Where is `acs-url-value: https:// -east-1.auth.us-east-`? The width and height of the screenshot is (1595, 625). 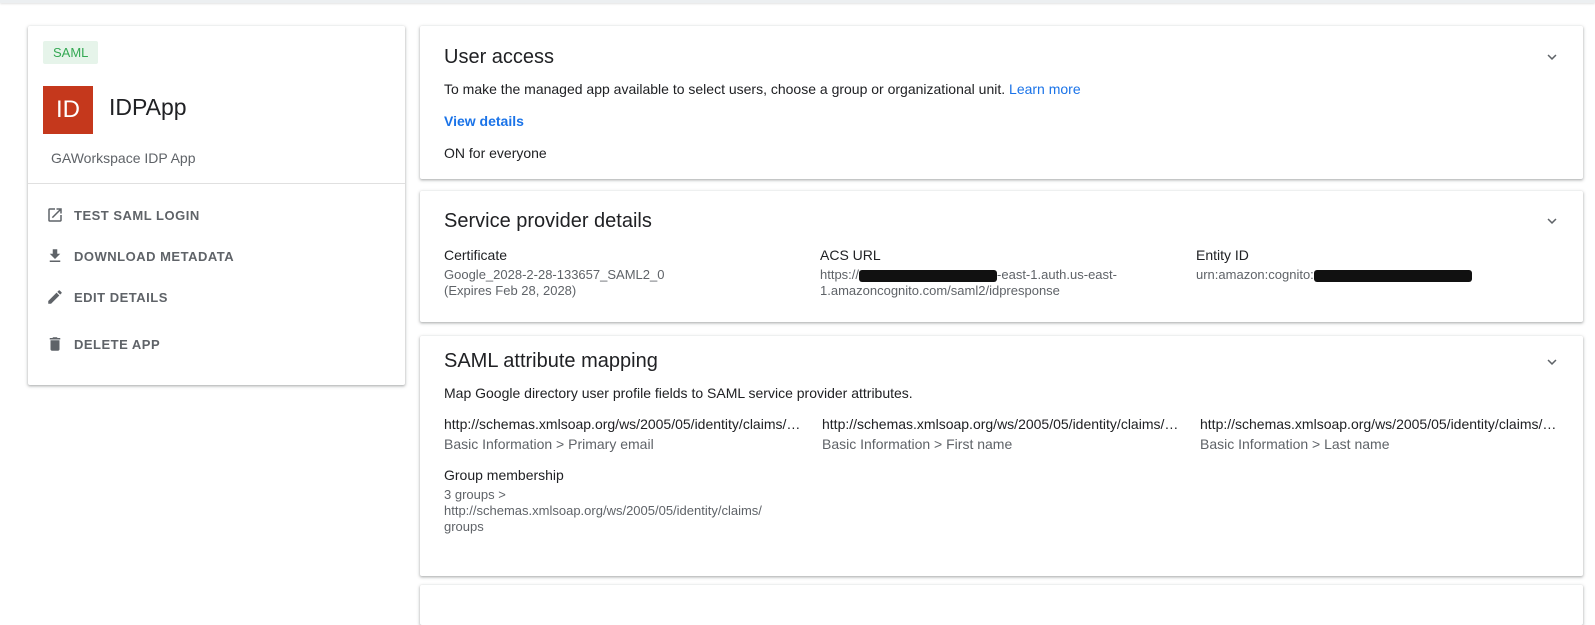
acs-url-value: https:// -east-1.auth.us-east- is located at coordinates (968, 275).